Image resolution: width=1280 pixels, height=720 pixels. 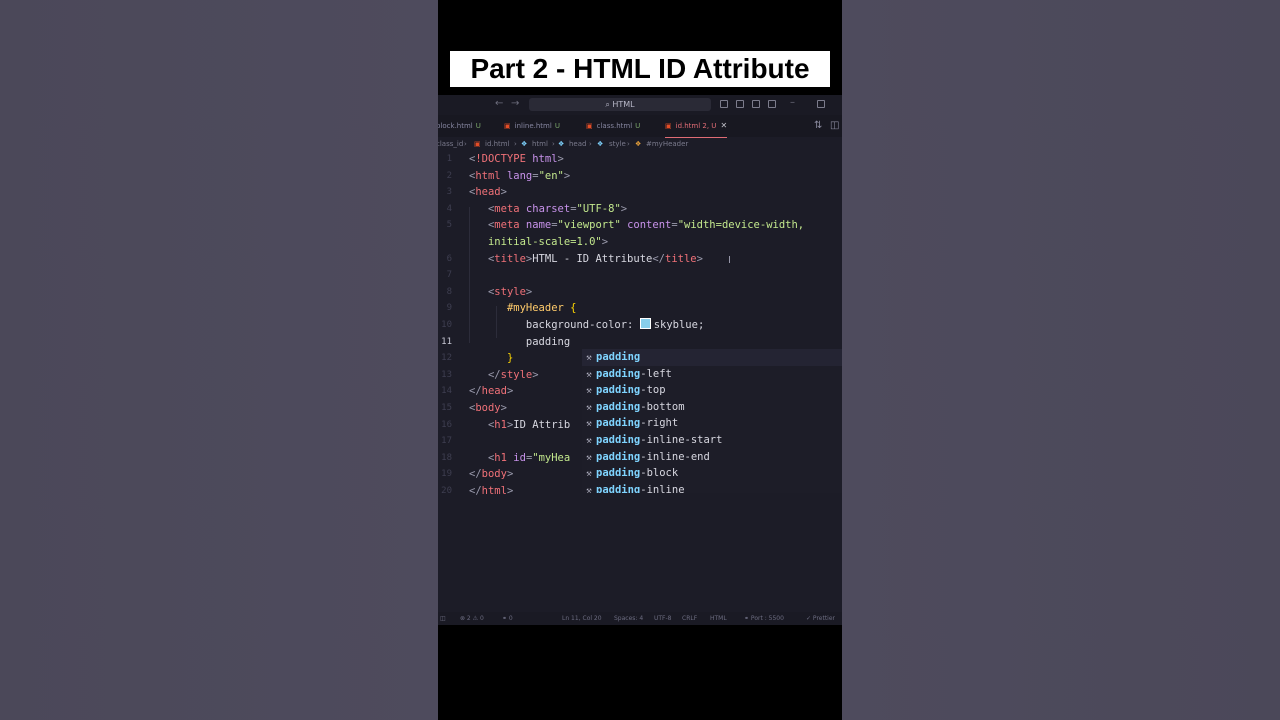 I want to click on line-number: 4, so click(x=449, y=208).